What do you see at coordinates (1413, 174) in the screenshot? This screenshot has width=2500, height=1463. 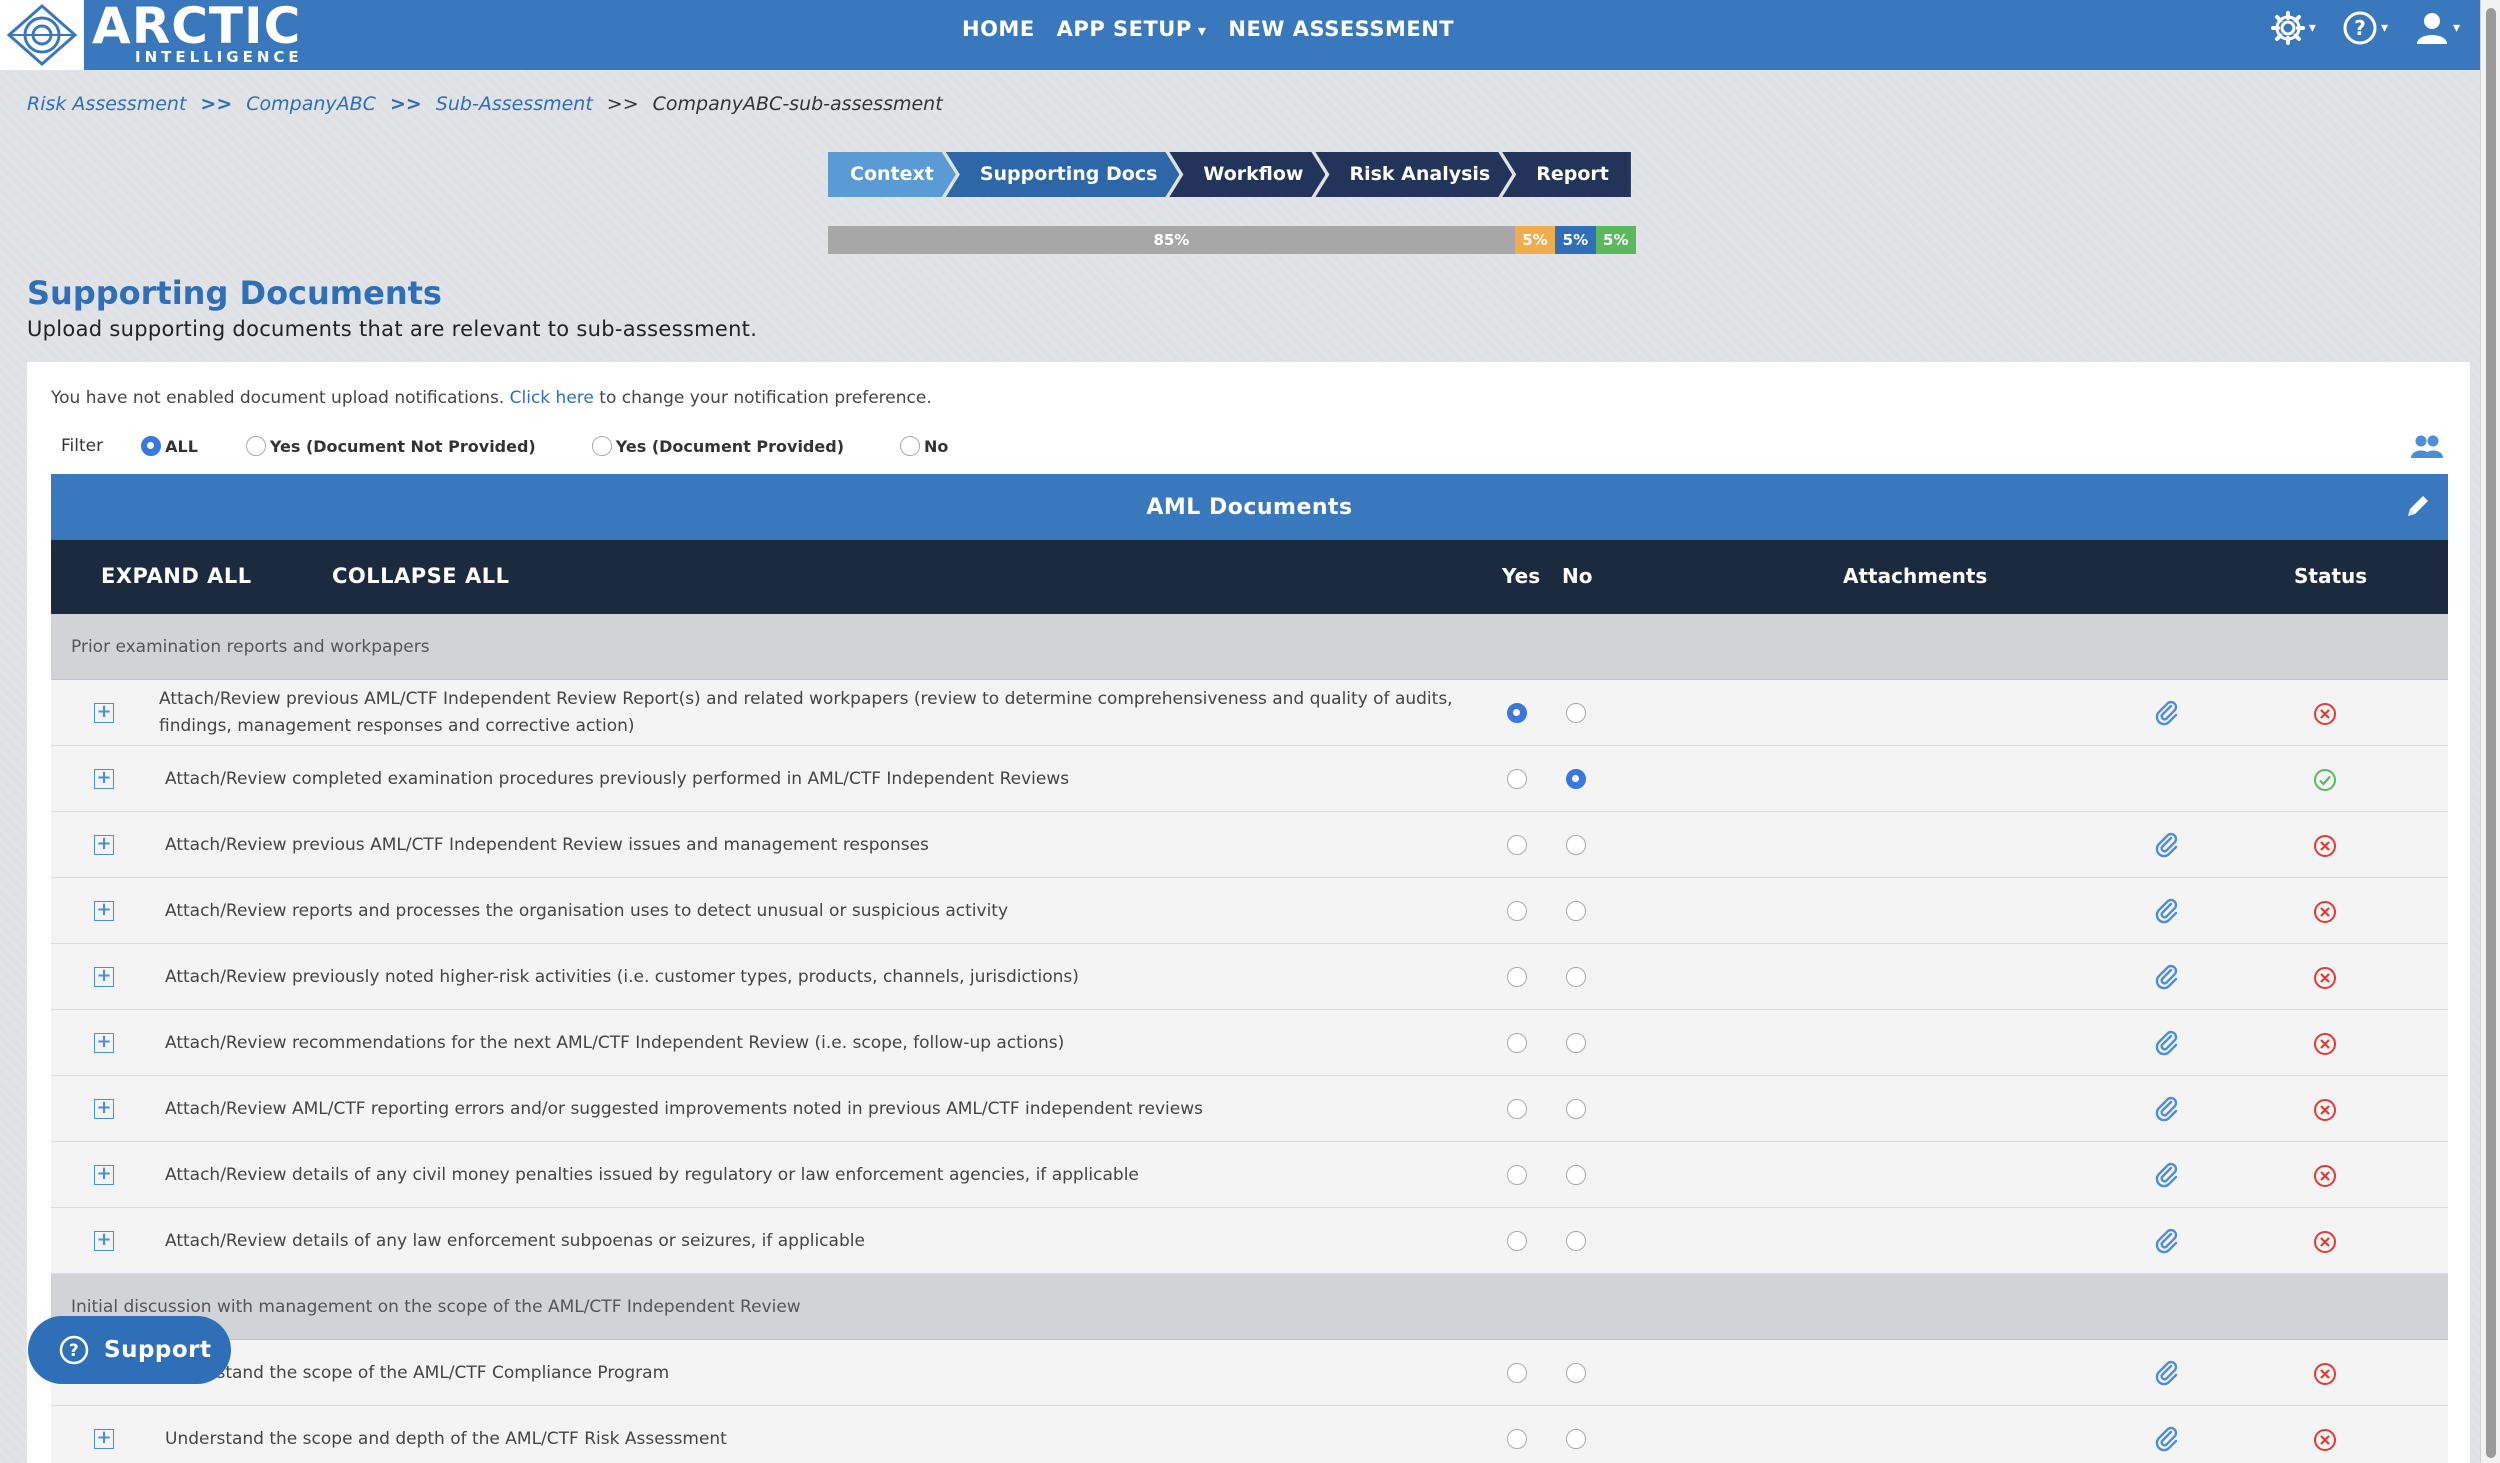 I see `step-risk-analysis: Risk Analysis` at bounding box center [1413, 174].